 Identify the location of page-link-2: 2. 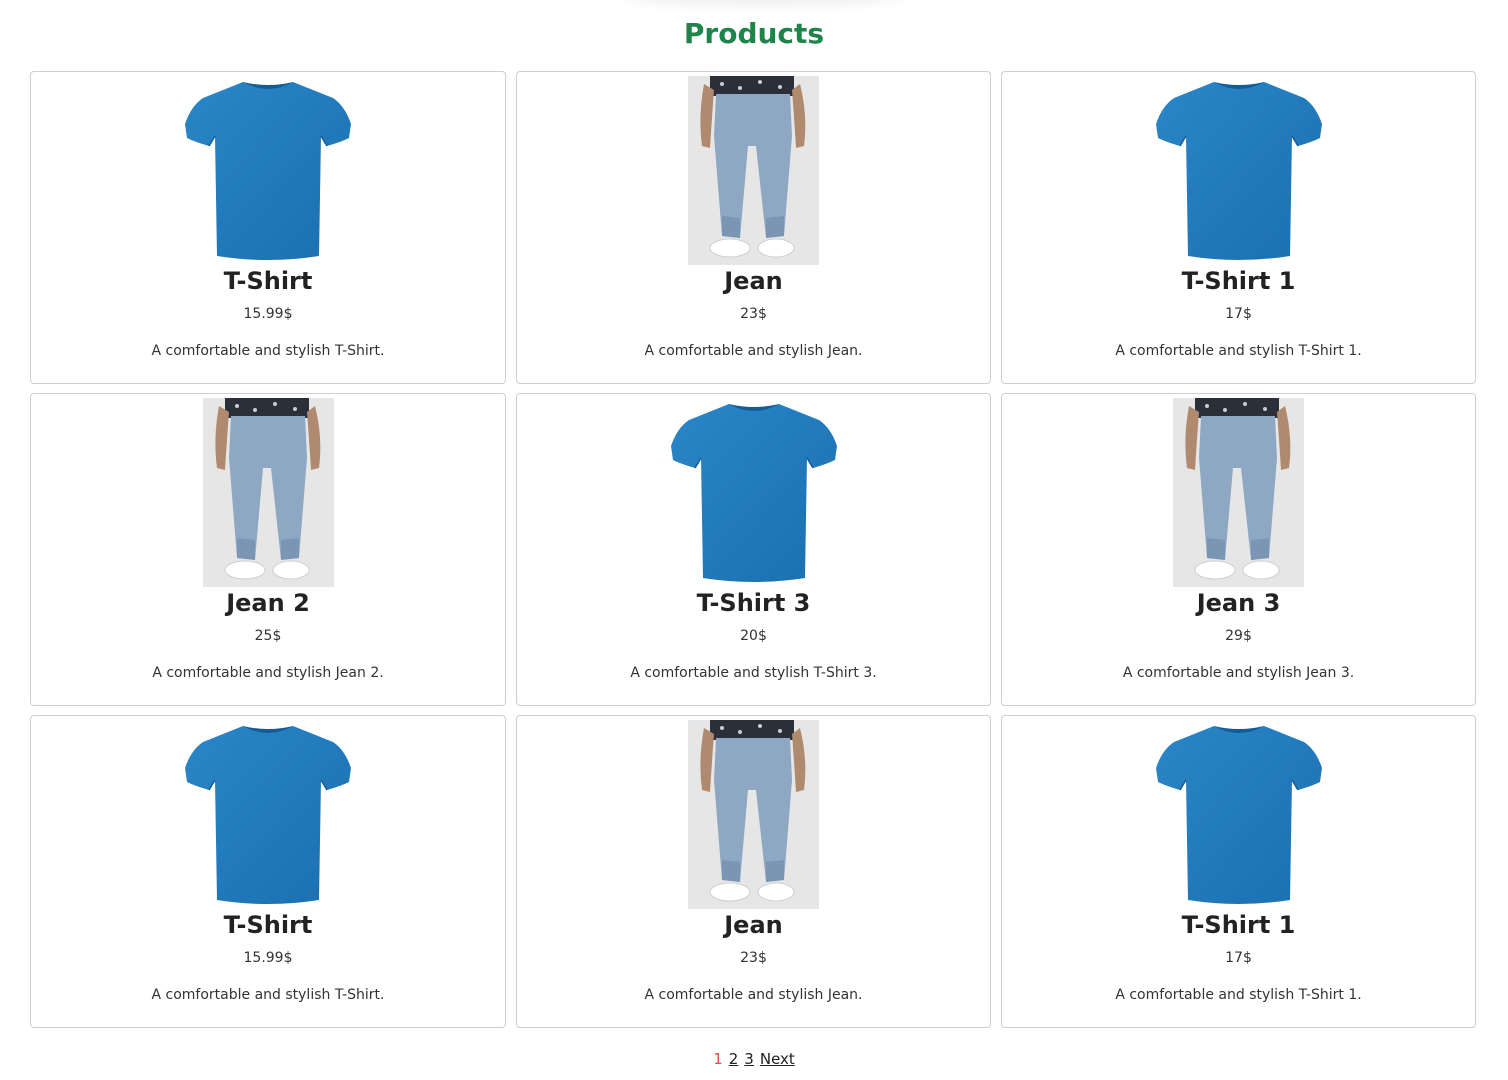
(734, 1059).